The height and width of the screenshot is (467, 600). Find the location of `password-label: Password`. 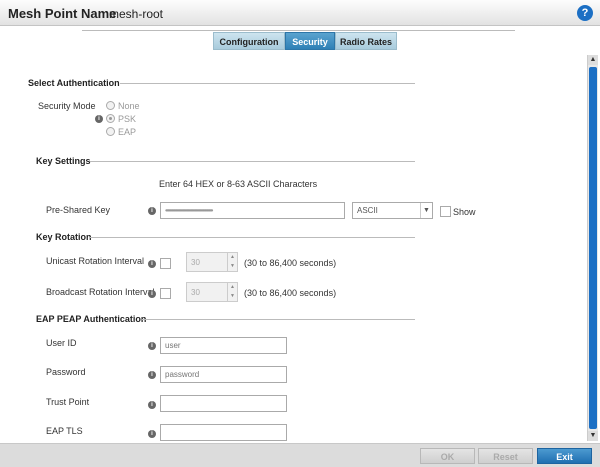

password-label: Password is located at coordinates (66, 372).